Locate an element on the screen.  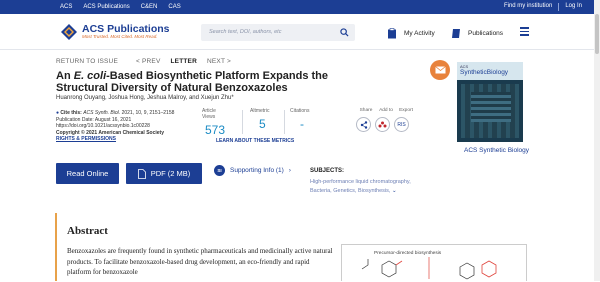
next-link: NEXT > is located at coordinates (219, 61).